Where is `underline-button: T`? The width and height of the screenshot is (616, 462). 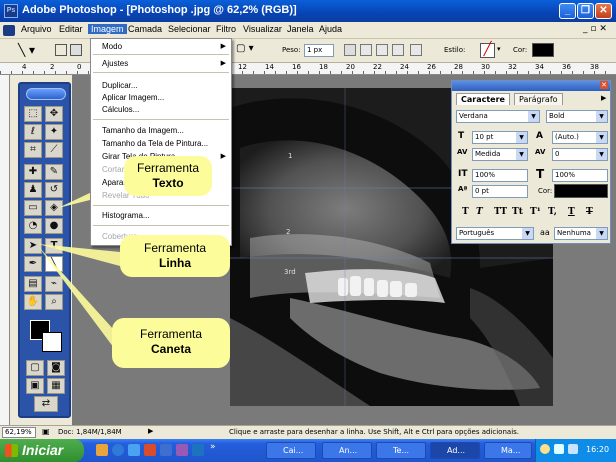
underline-button: T is located at coordinates (571, 212).